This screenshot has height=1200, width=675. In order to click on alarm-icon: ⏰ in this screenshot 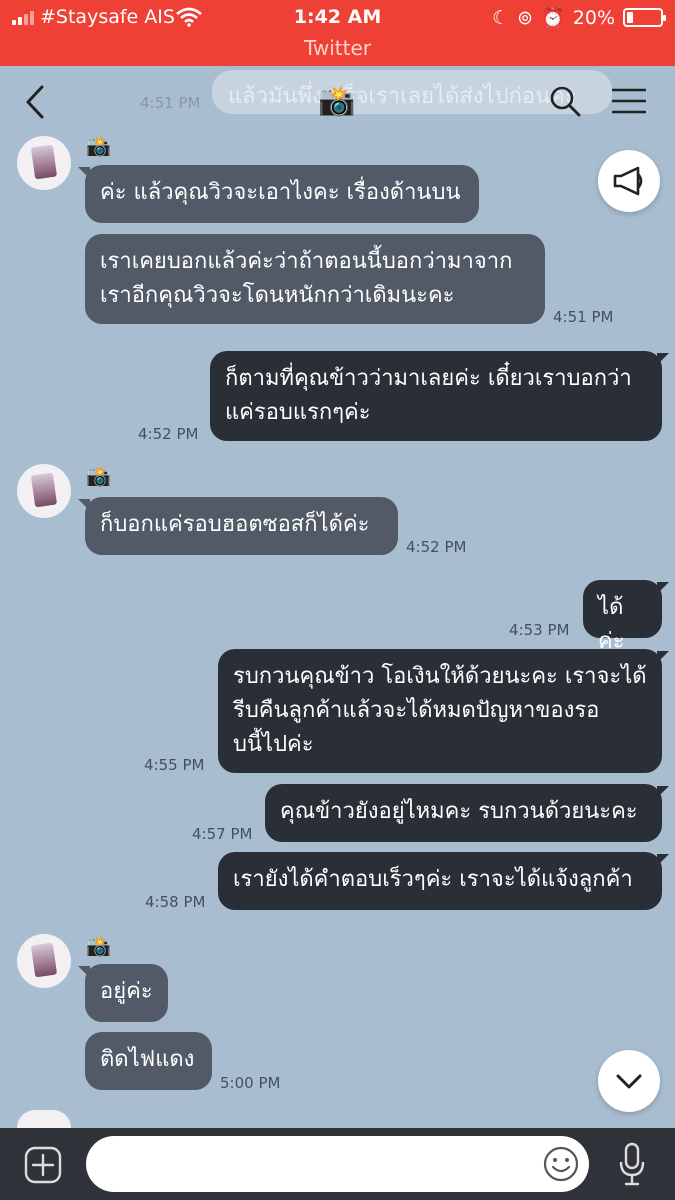, I will do `click(553, 18)`.